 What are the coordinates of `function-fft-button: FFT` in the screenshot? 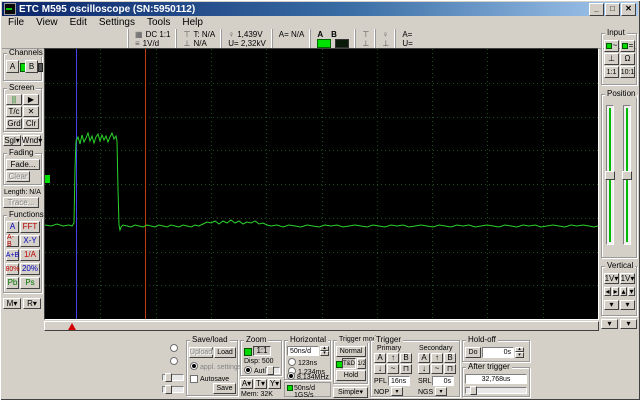 It's located at (30, 227).